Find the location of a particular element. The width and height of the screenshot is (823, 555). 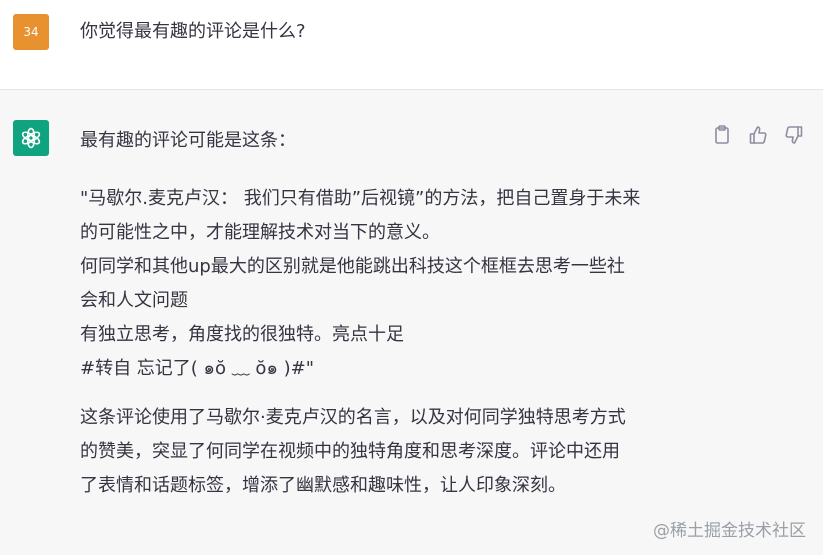

thumbs-up-icon is located at coordinates (758, 135).